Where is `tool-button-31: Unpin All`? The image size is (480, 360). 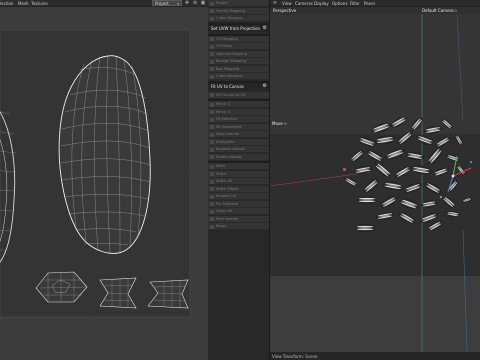
tool-button-31: Unpin All is located at coordinates (238, 211).